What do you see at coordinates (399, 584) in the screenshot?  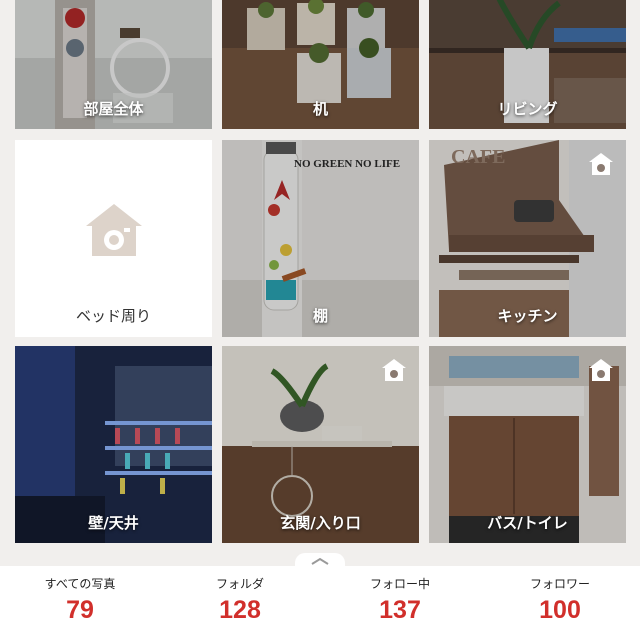 I see `stat-label: フォロー中` at bounding box center [399, 584].